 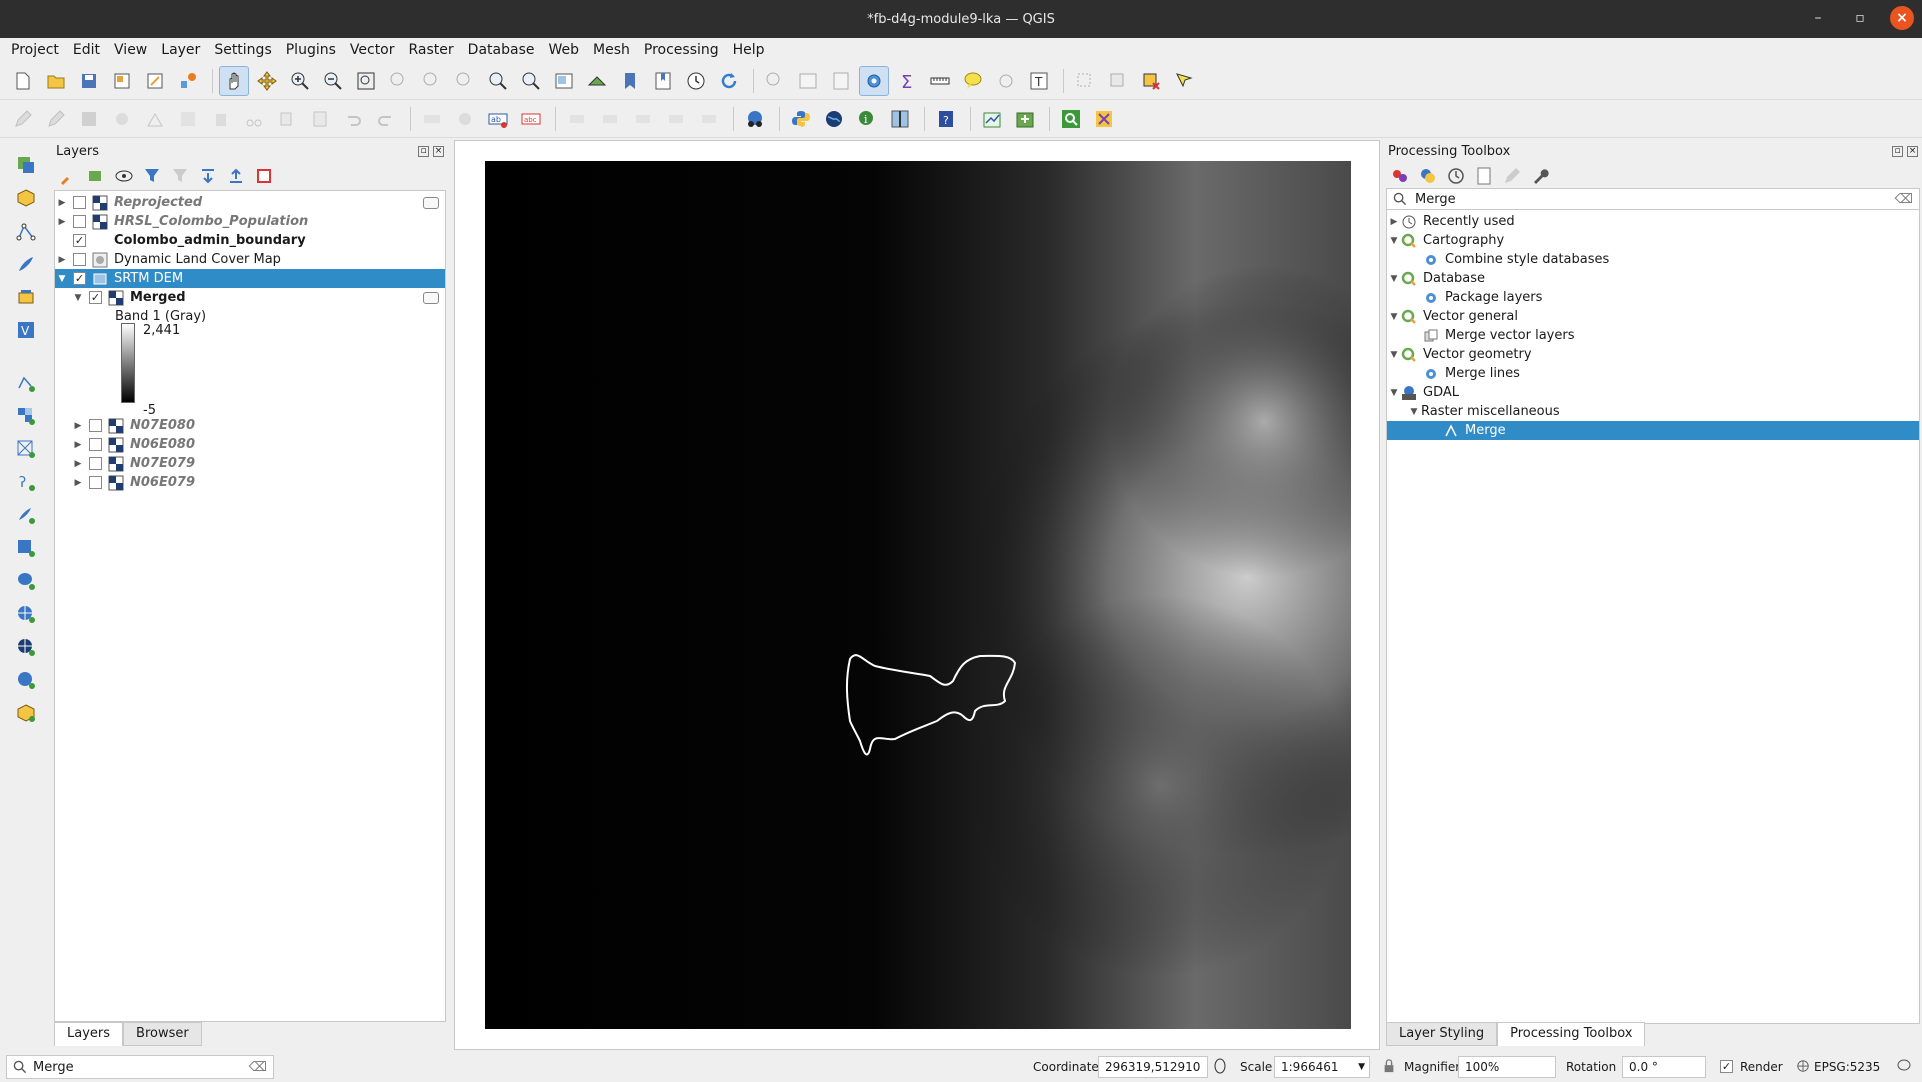 What do you see at coordinates (1653, 278) in the screenshot?
I see `tree-database: ▼ Database` at bounding box center [1653, 278].